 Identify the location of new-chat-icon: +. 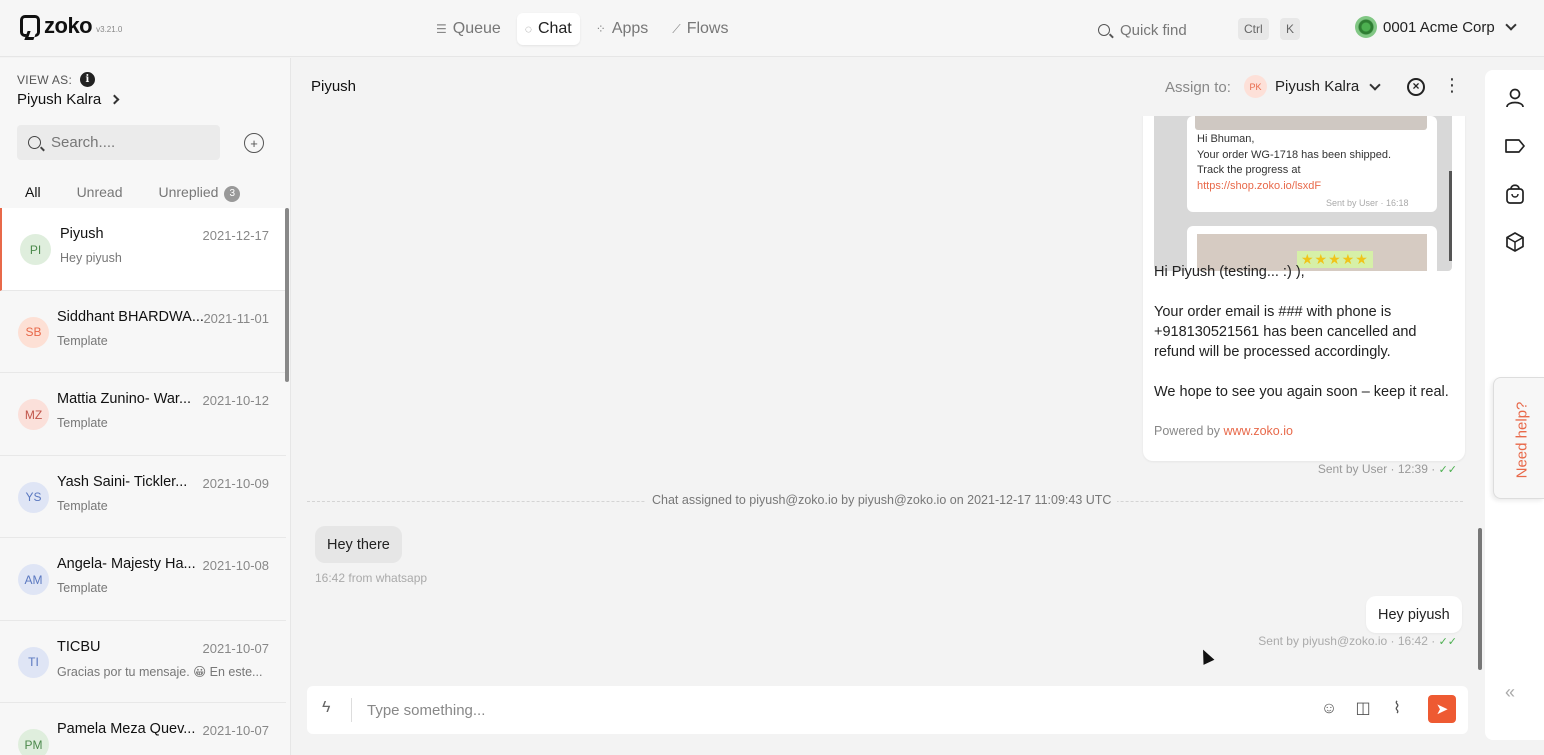
(254, 143).